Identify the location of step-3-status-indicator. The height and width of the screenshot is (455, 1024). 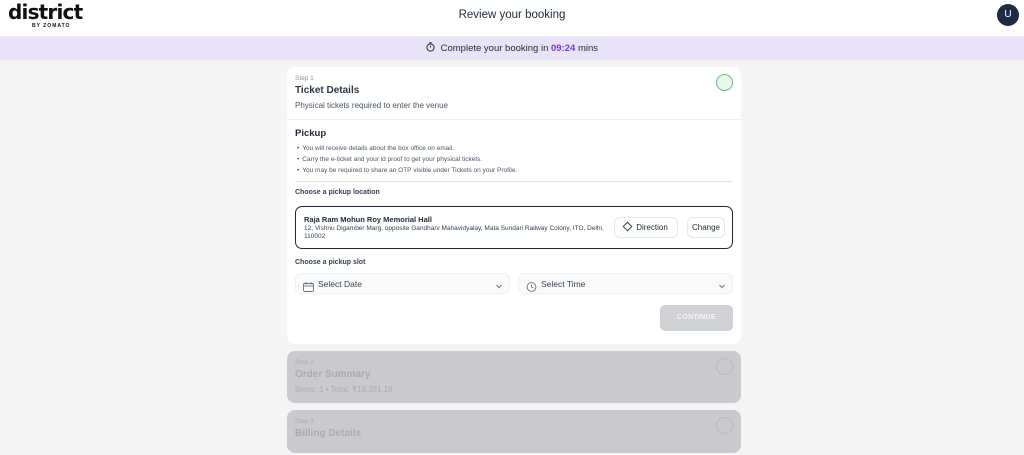
(724, 425).